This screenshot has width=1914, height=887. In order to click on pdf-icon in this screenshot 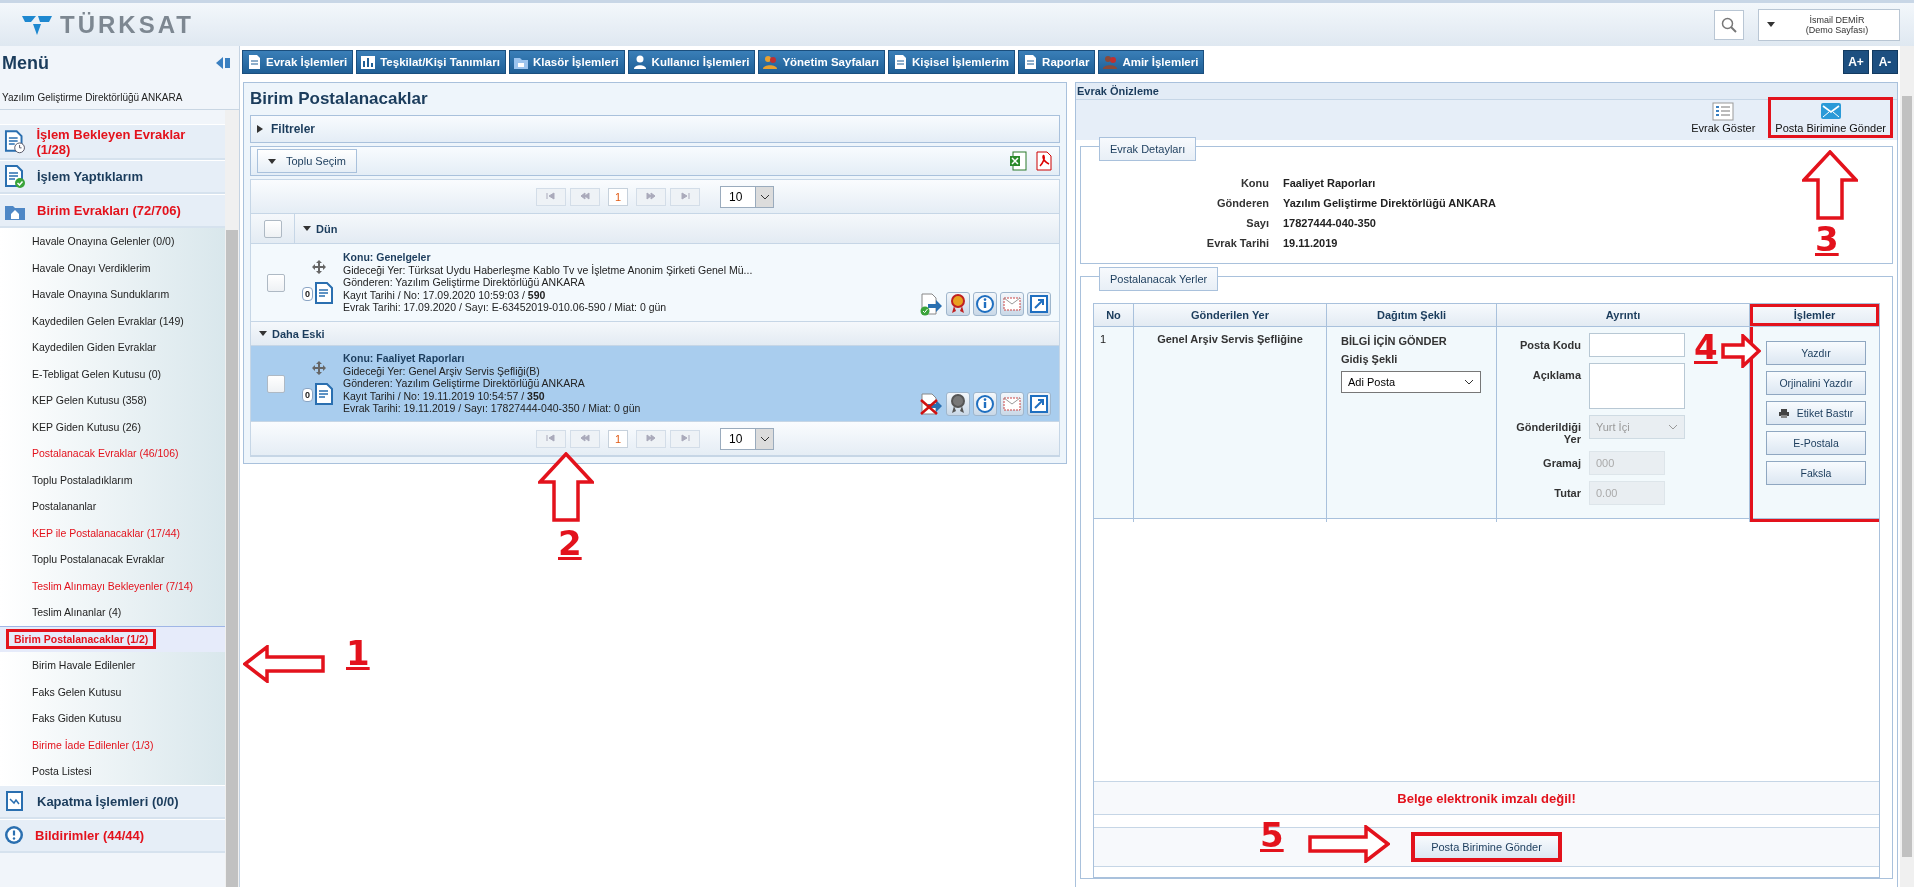, I will do `click(1044, 161)`.